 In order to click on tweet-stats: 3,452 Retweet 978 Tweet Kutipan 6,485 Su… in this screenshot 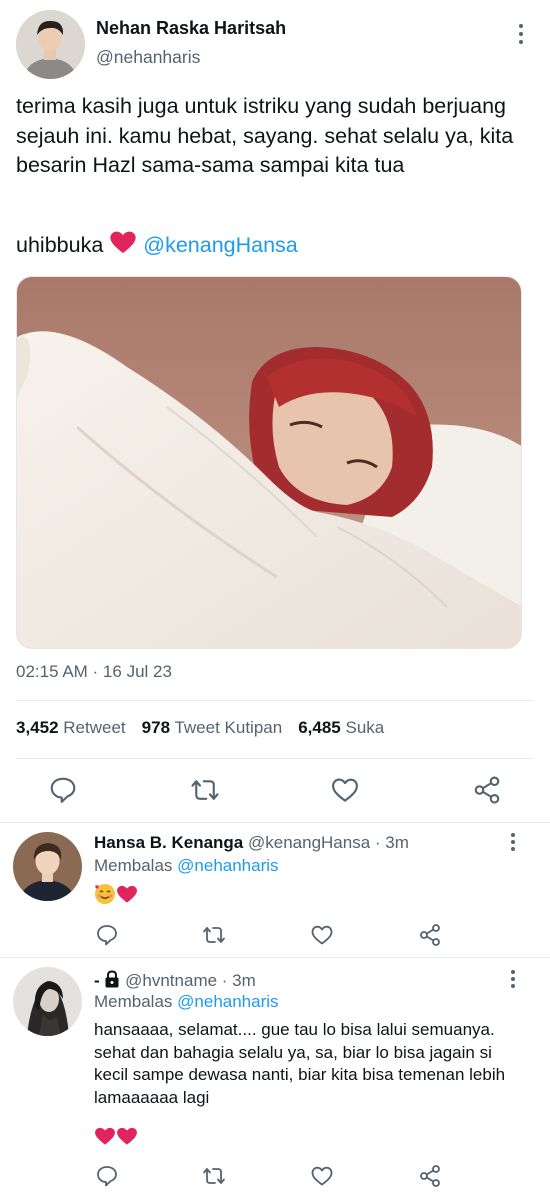, I will do `click(200, 728)`.